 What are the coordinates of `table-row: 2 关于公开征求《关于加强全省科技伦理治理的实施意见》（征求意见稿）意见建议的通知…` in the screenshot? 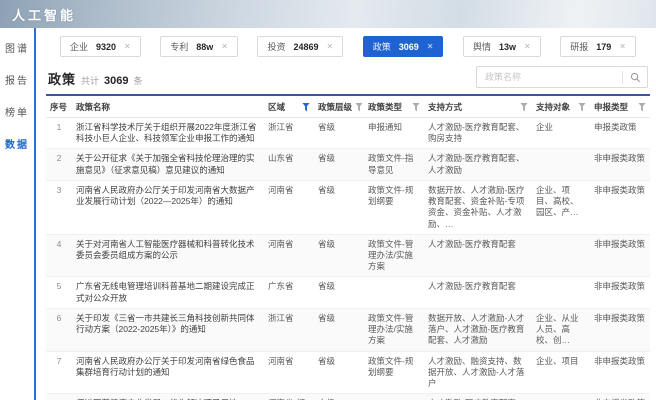 It's located at (348, 165).